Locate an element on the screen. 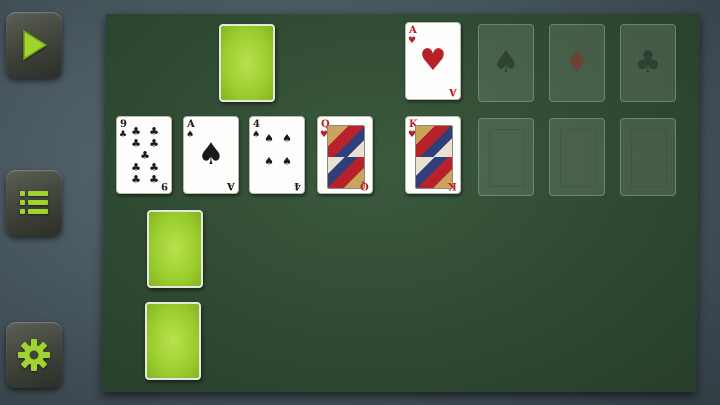 This screenshot has width=720, height=405. diamond-icon: ♦ is located at coordinates (577, 62).